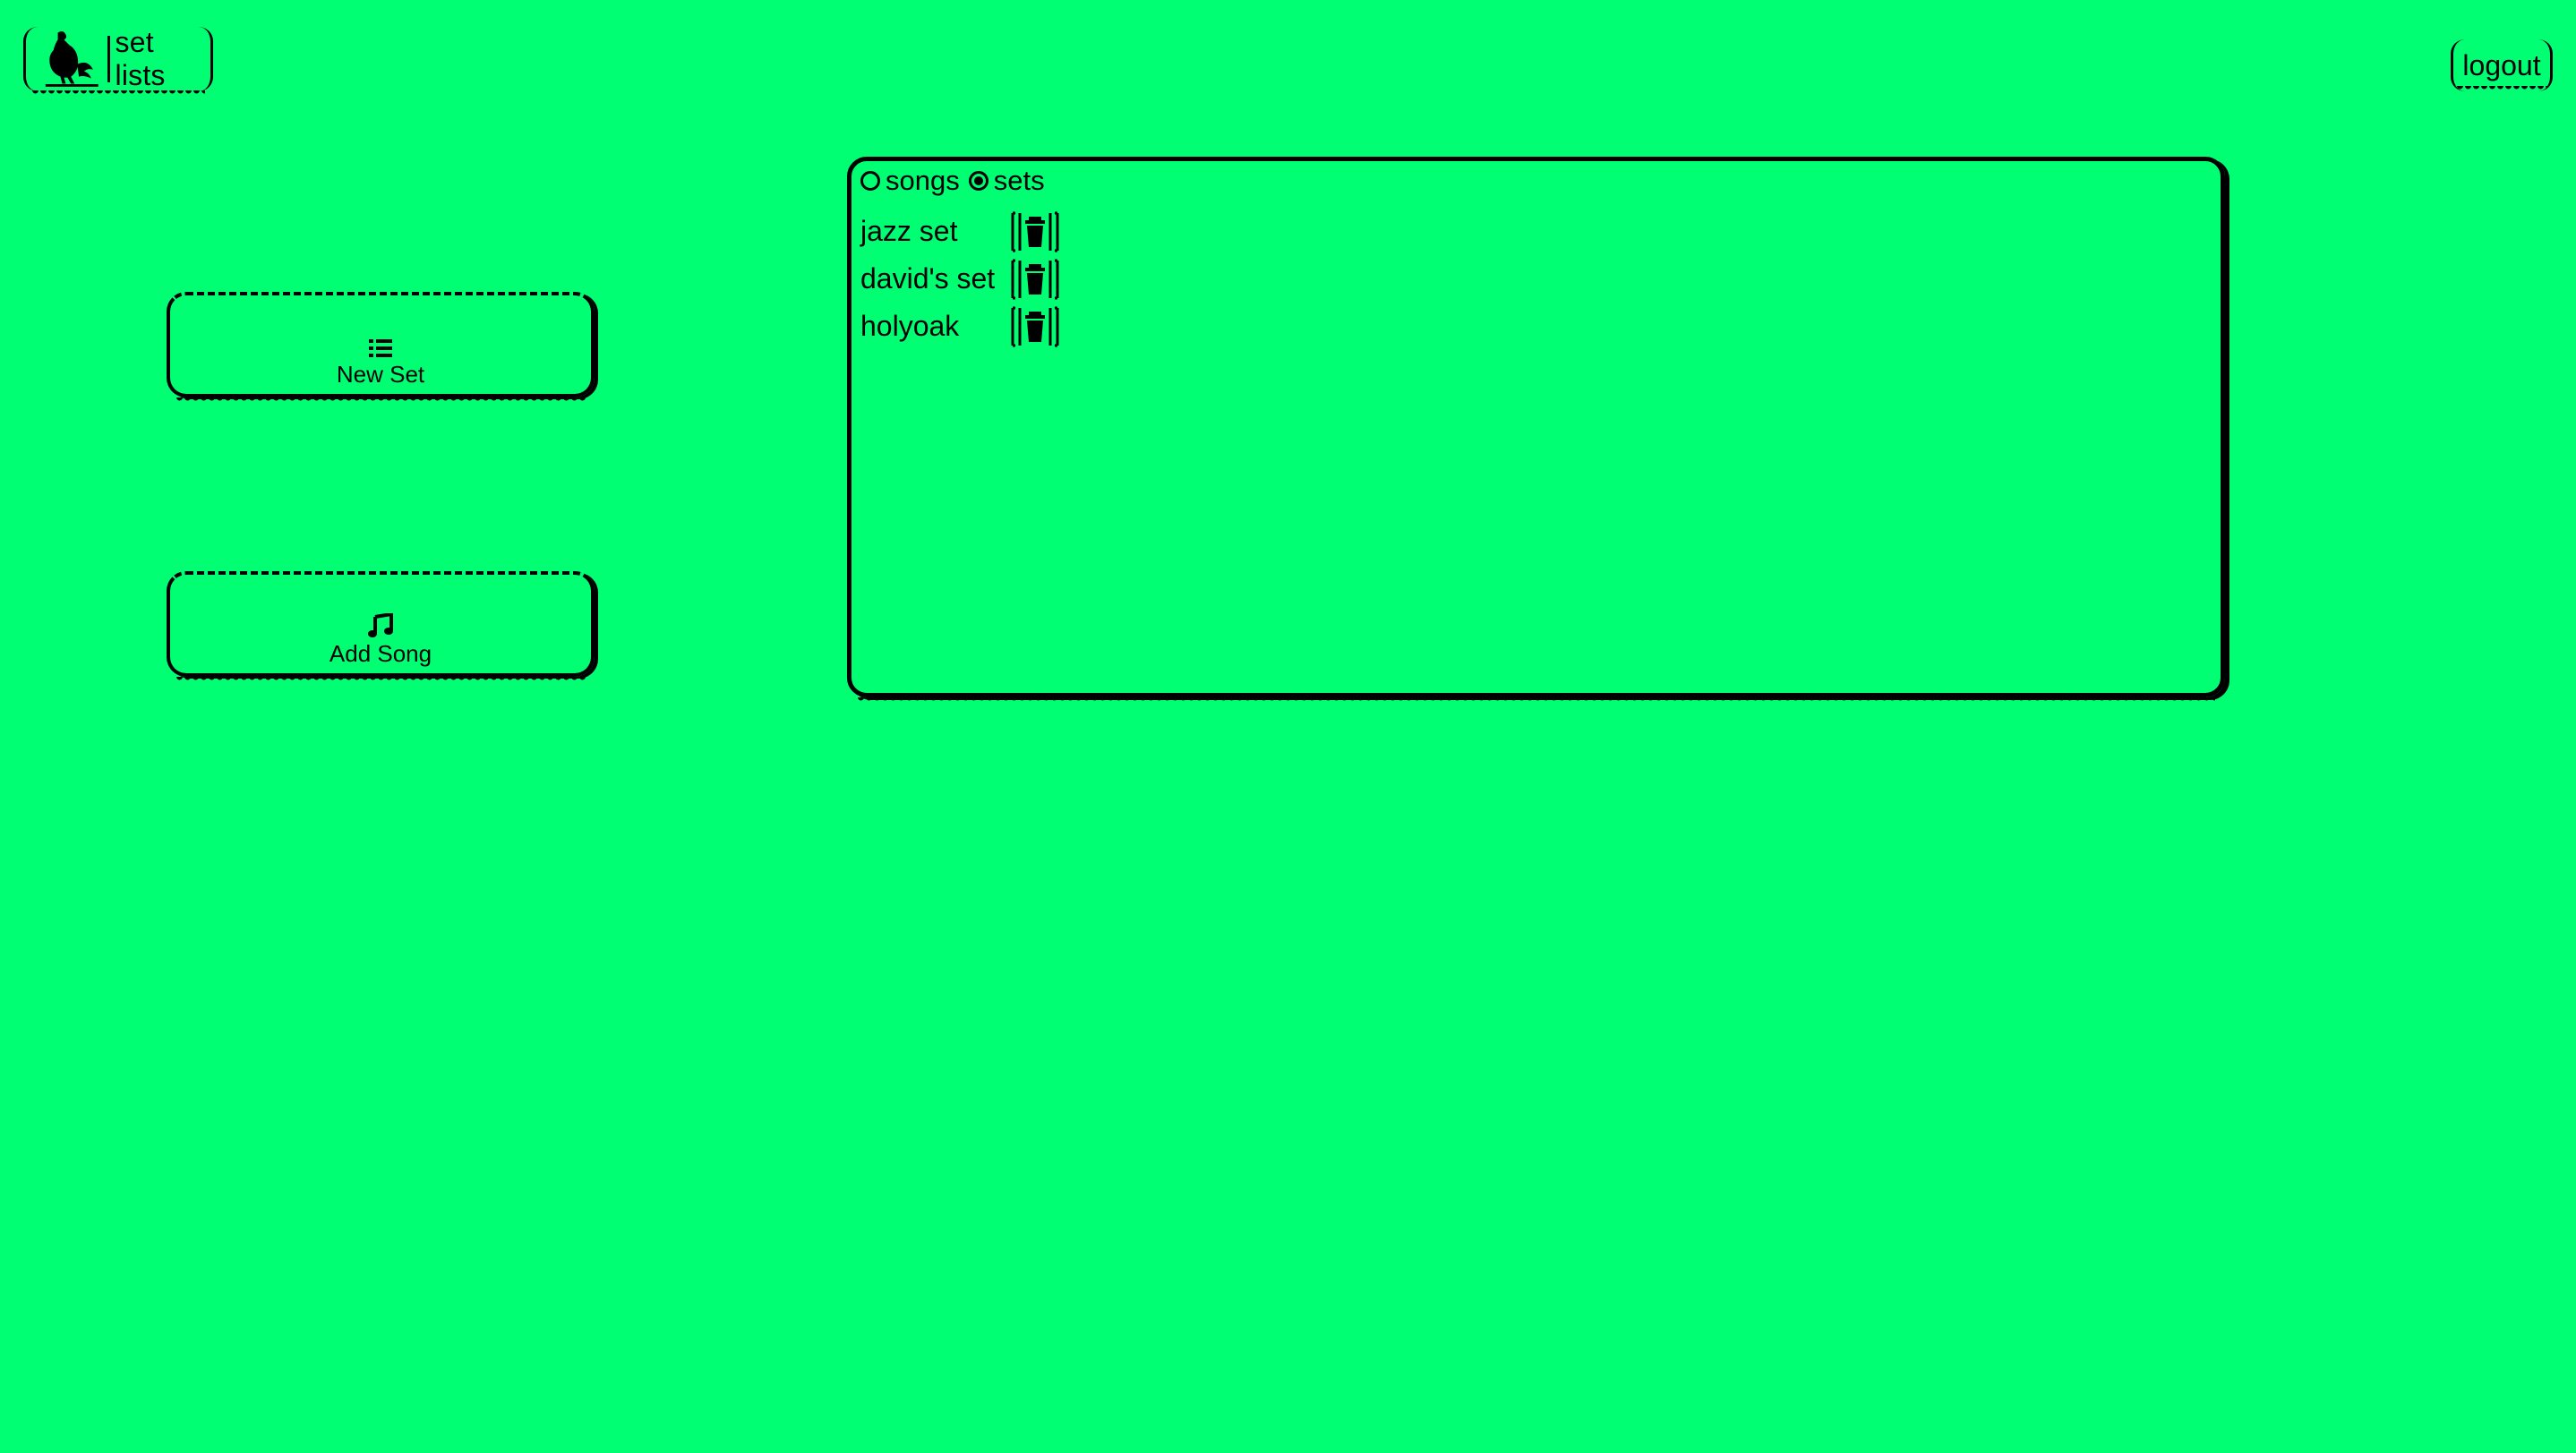 The image size is (2576, 1453). Describe the element at coordinates (380, 625) in the screenshot. I see `music-note-icon` at that location.